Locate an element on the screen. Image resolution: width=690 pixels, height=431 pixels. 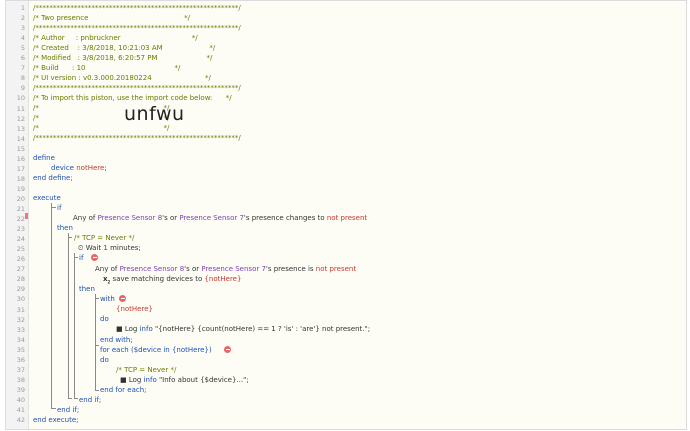
presence-is-text: 's presence is is located at coordinates (290, 269).